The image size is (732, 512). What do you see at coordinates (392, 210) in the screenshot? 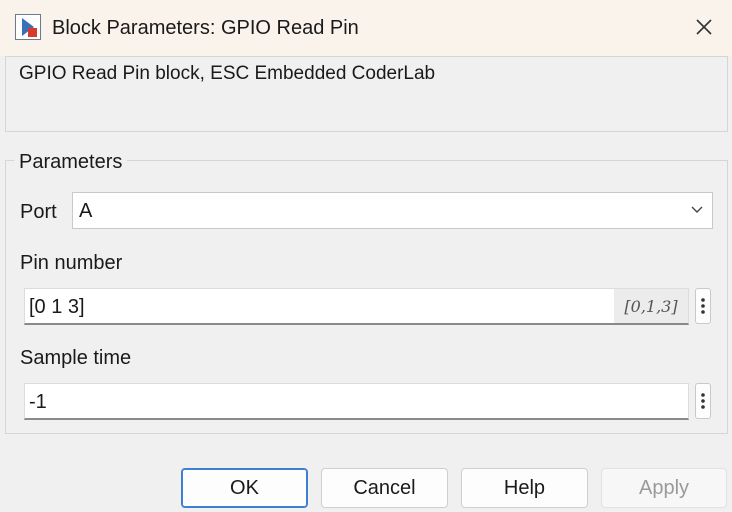
I see `port-dropdown: A` at bounding box center [392, 210].